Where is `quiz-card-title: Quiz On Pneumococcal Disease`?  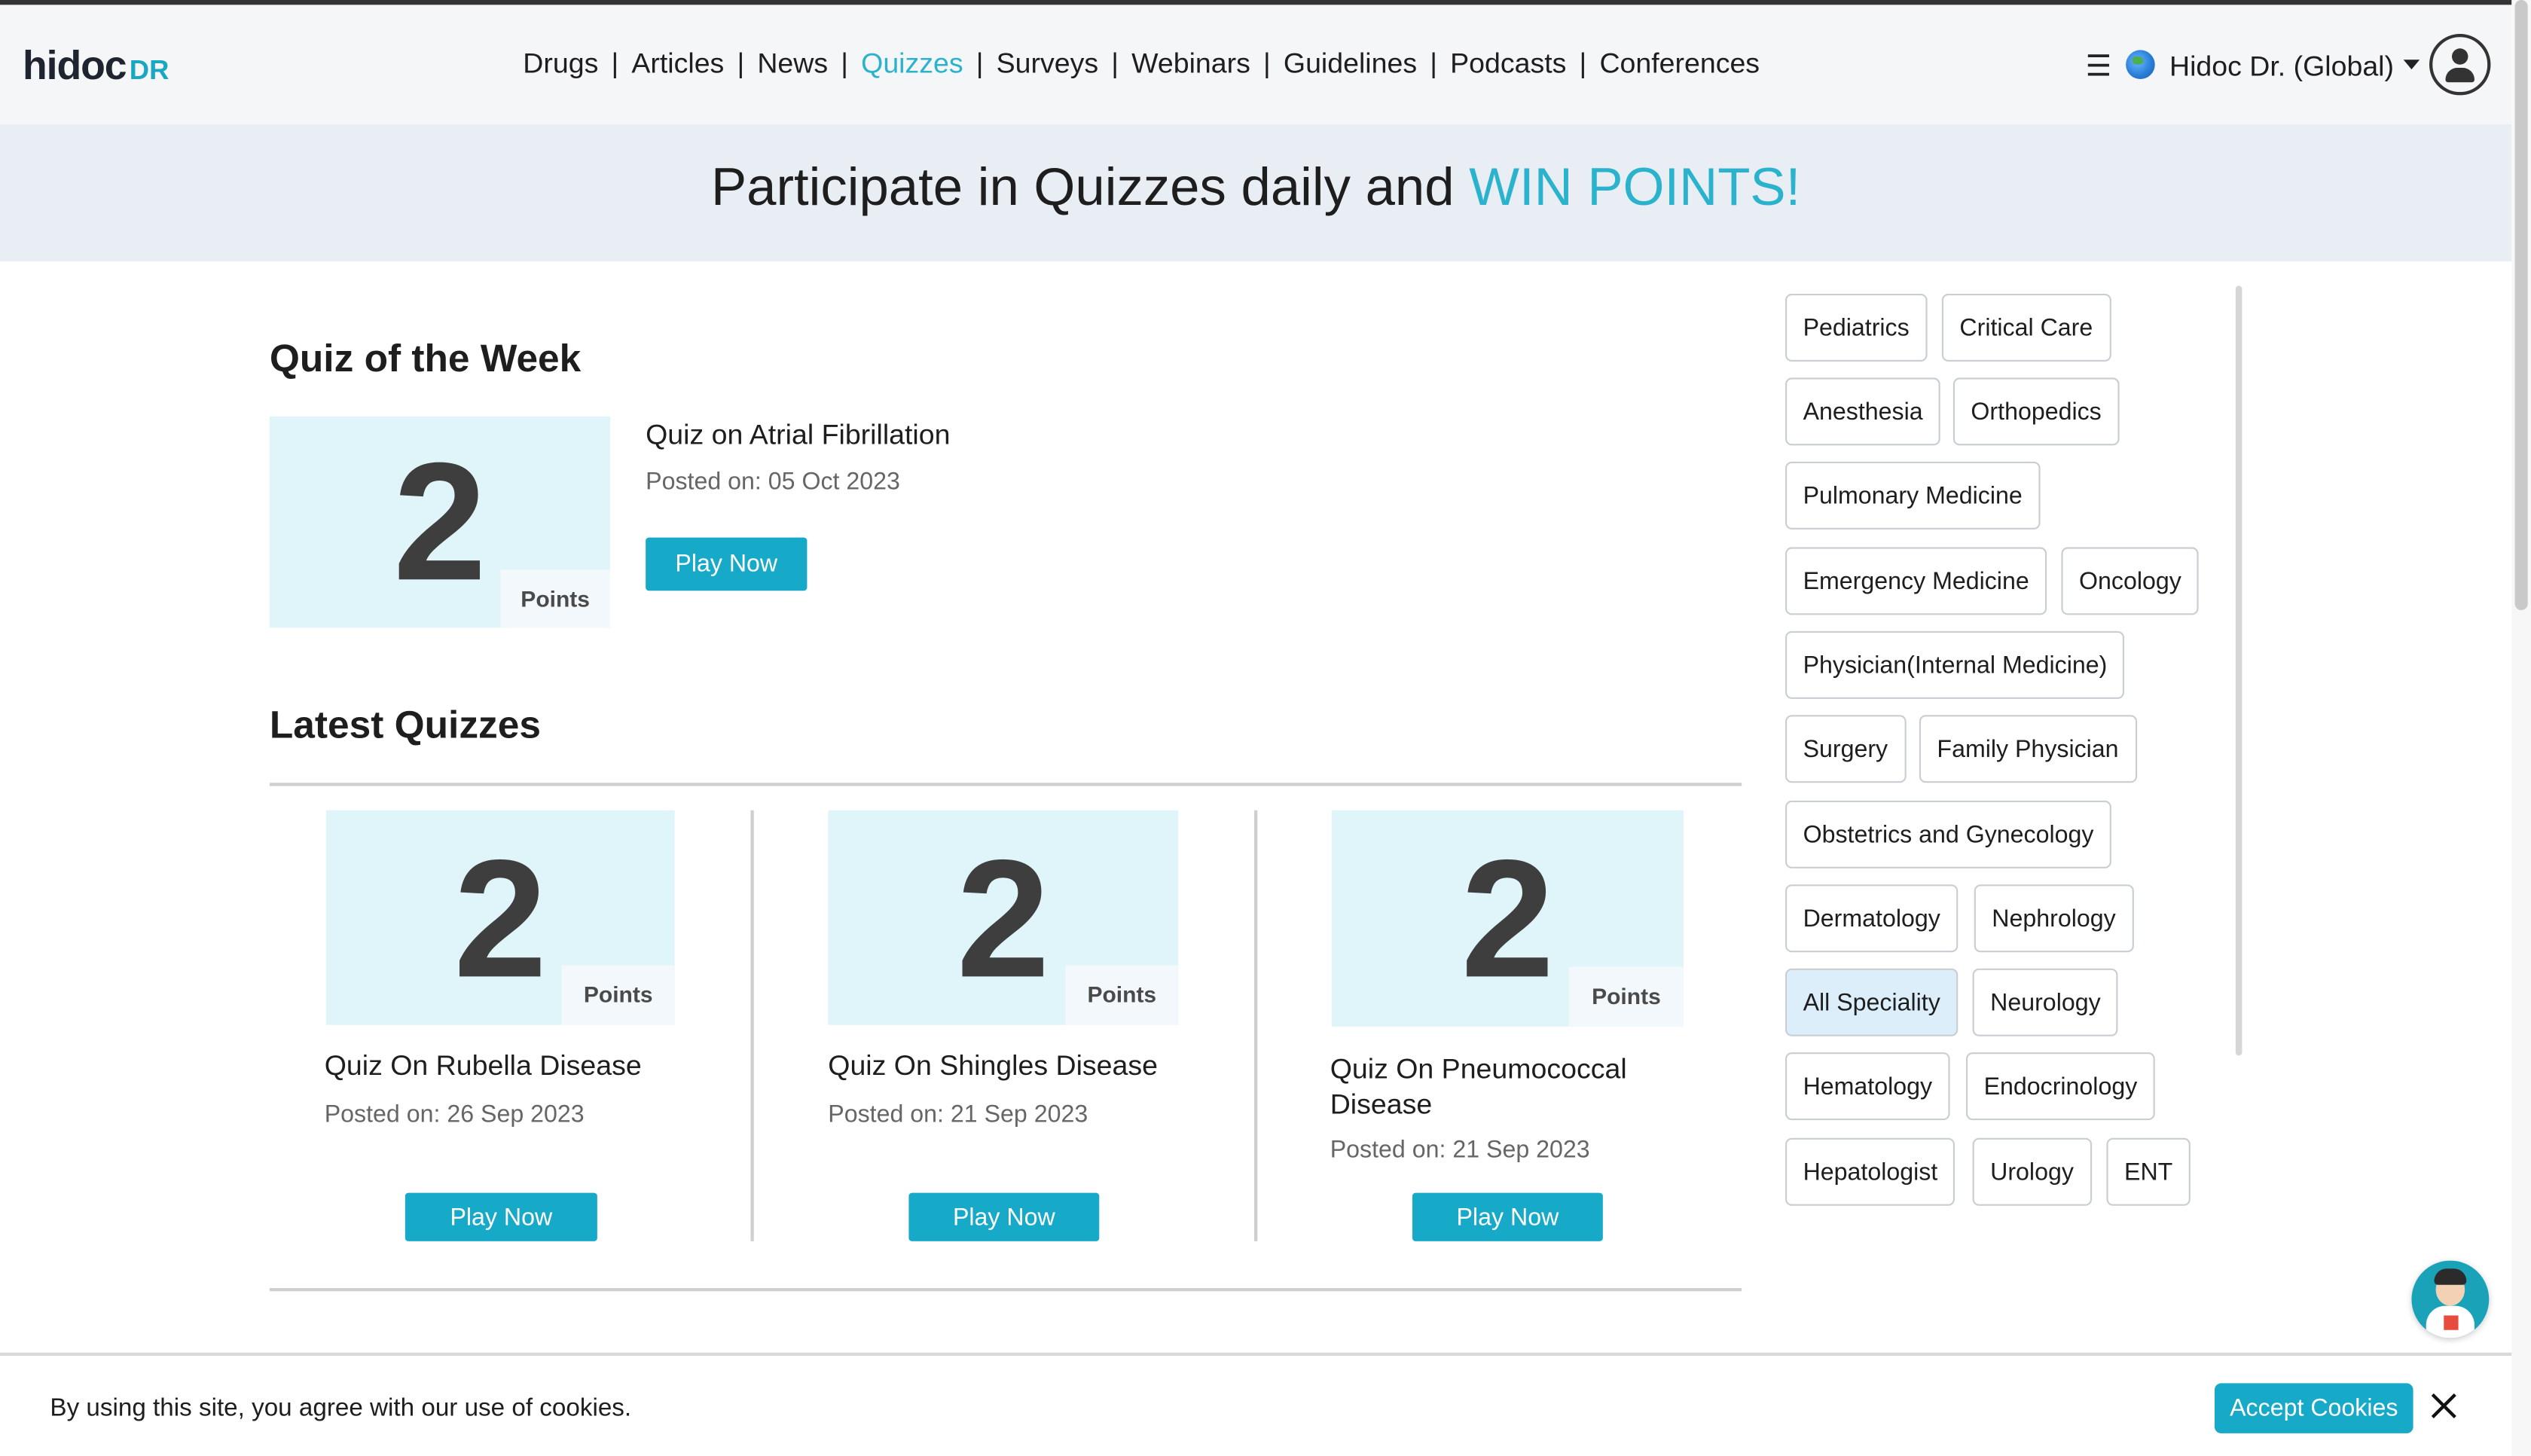 quiz-card-title: Quiz On Pneumococcal Disease is located at coordinates (1504, 1086).